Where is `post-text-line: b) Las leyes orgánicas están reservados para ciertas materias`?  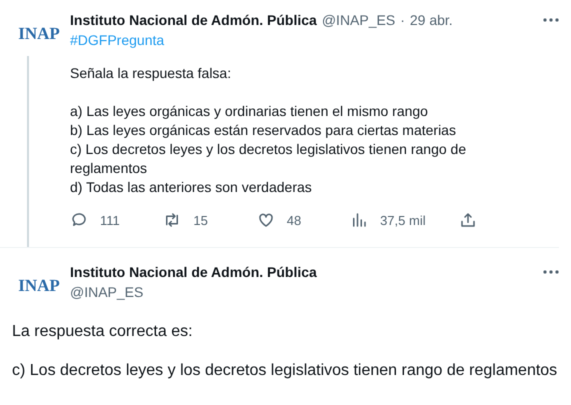
post-text-line: b) Las leyes orgánicas están reservados para ciertas materias is located at coordinates (263, 130).